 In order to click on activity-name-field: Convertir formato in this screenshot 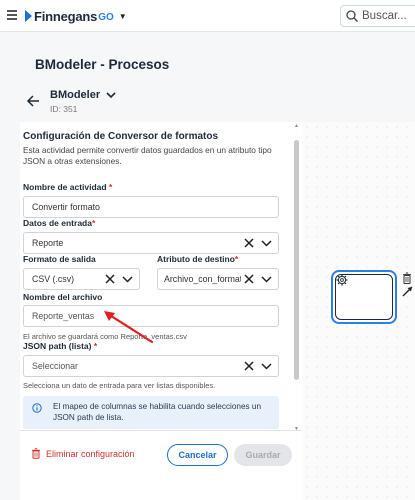, I will do `click(151, 207)`.